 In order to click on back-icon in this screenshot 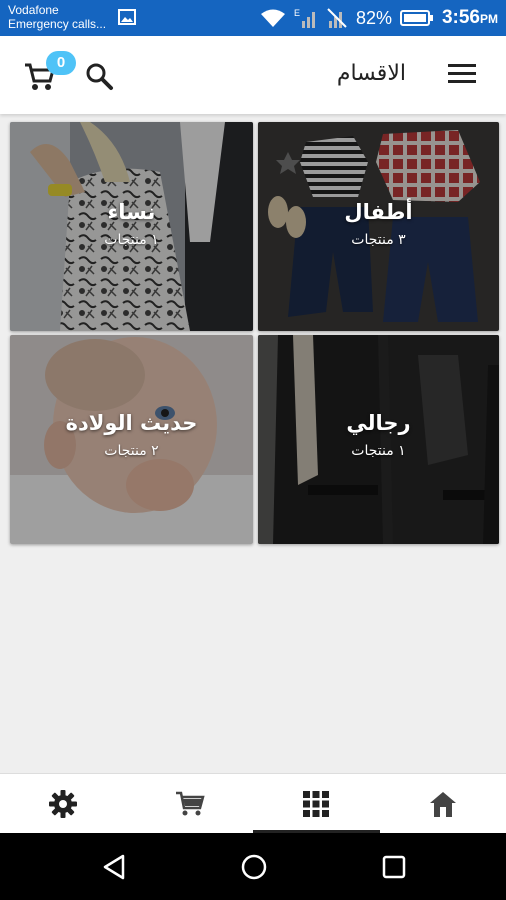, I will do `click(114, 867)`.